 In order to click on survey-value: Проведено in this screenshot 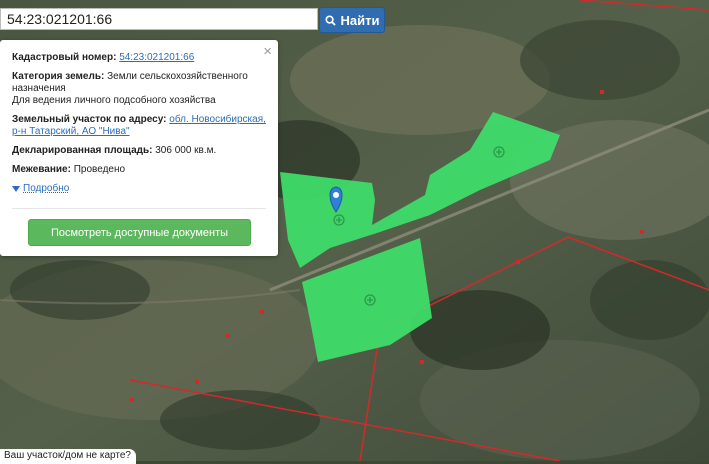, I will do `click(99, 169)`.